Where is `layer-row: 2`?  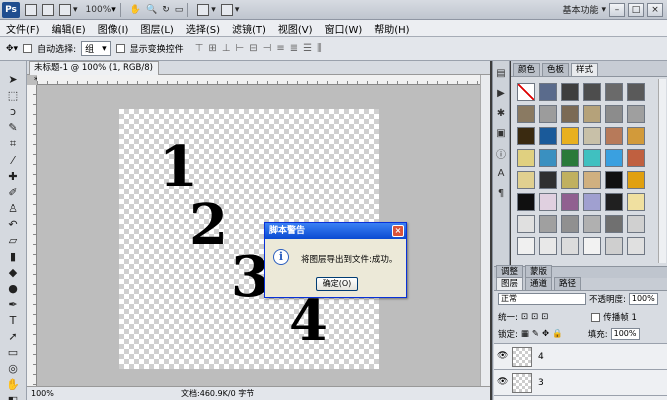
layer-row: 2 is located at coordinates (580, 397).